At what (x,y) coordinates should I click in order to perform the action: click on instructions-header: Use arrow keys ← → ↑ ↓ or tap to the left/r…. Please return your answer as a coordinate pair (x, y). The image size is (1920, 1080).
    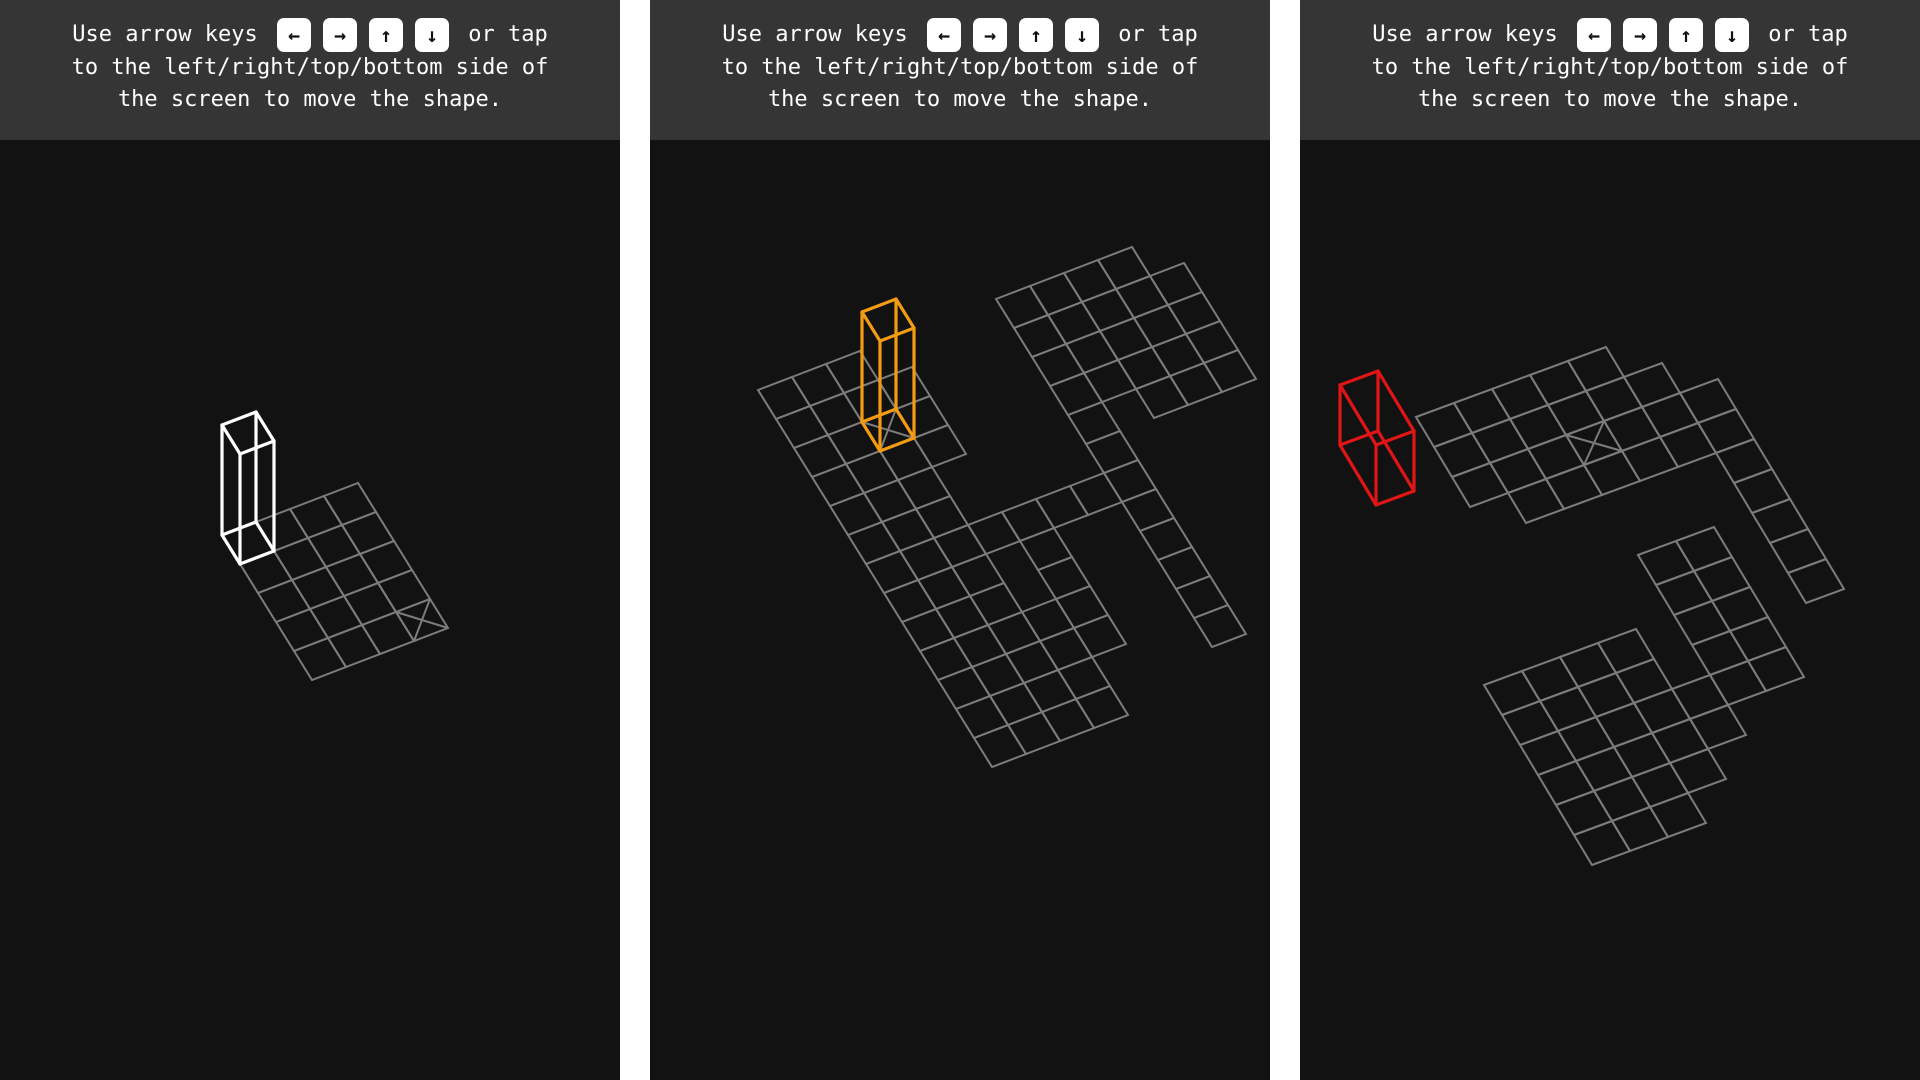
    Looking at the image, I should click on (960, 70).